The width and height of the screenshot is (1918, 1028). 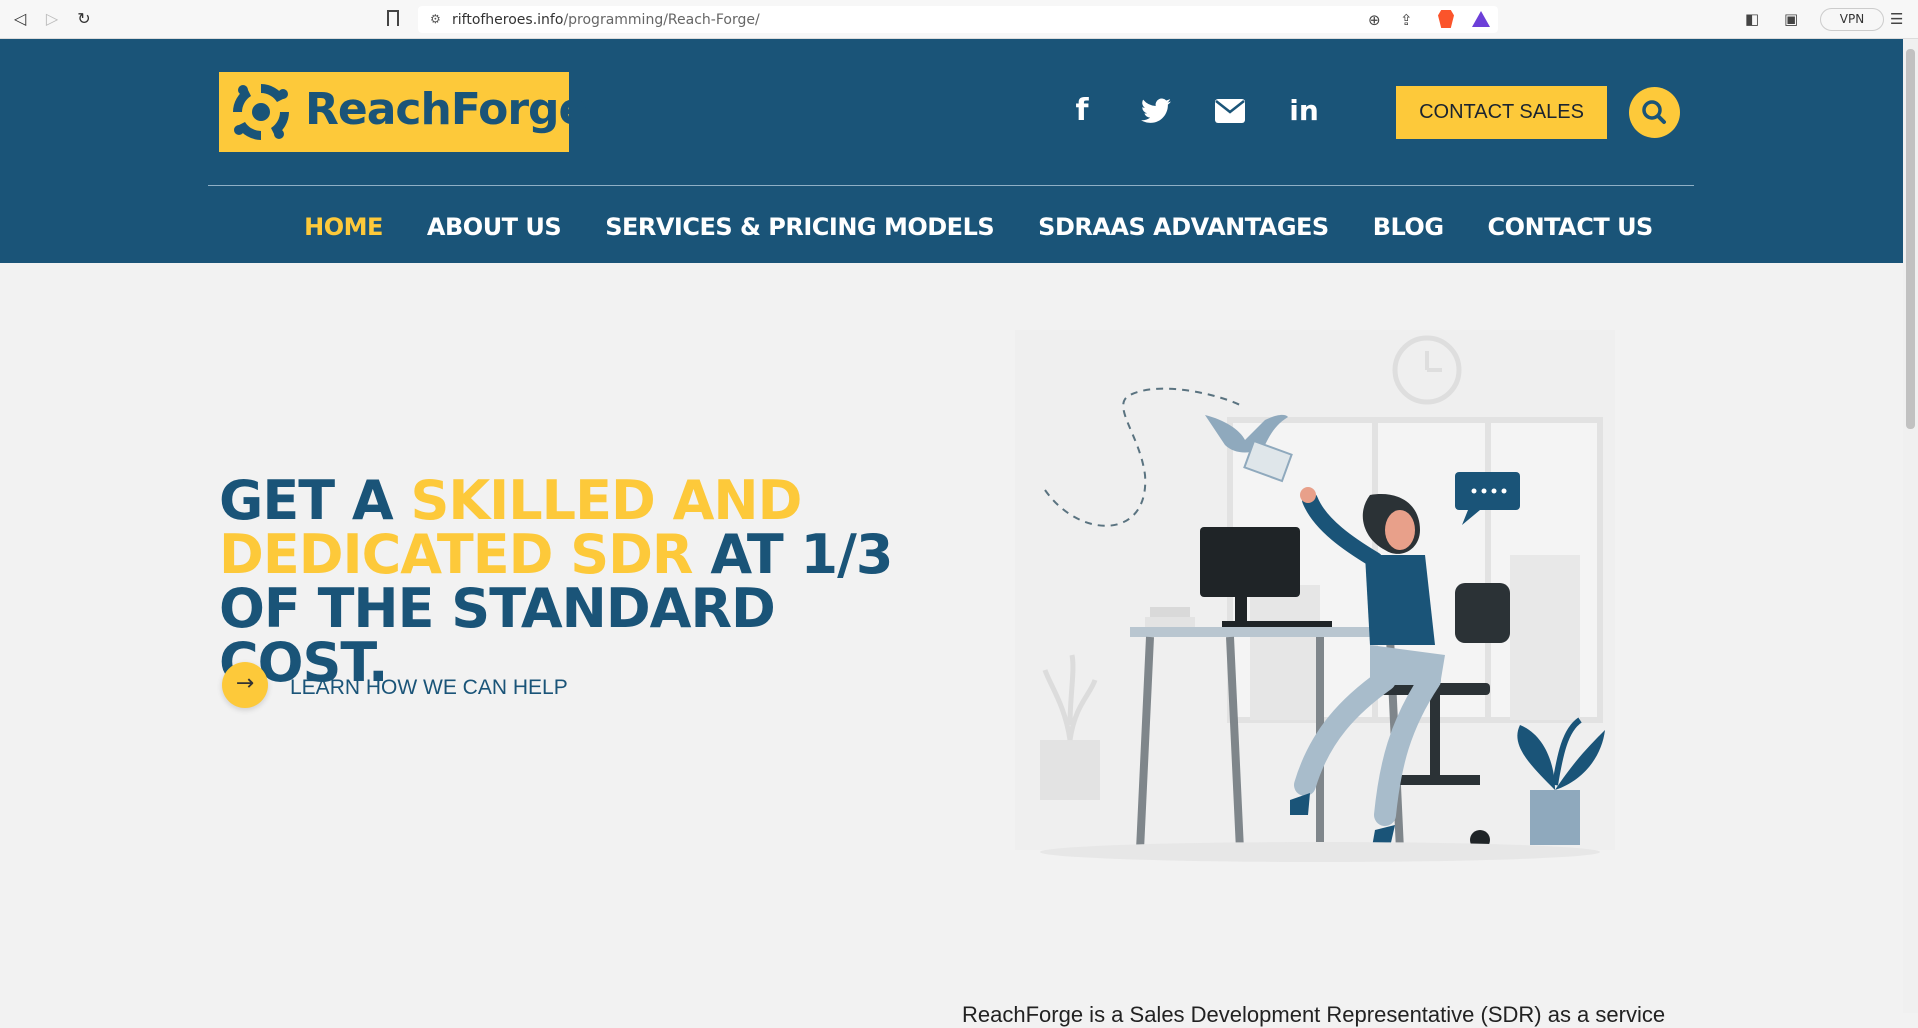 What do you see at coordinates (1752, 19) in the screenshot?
I see `sidebar-icon: ◧` at bounding box center [1752, 19].